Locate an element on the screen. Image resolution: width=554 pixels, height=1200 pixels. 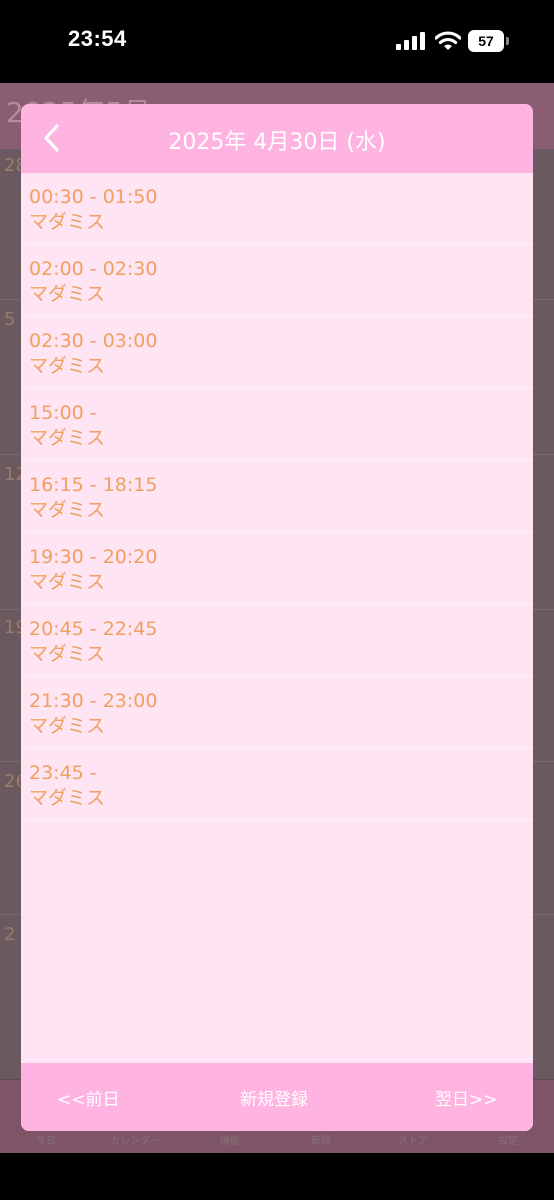
event-item: 00:30 - 01:50 マダミス is located at coordinates (277, 209).